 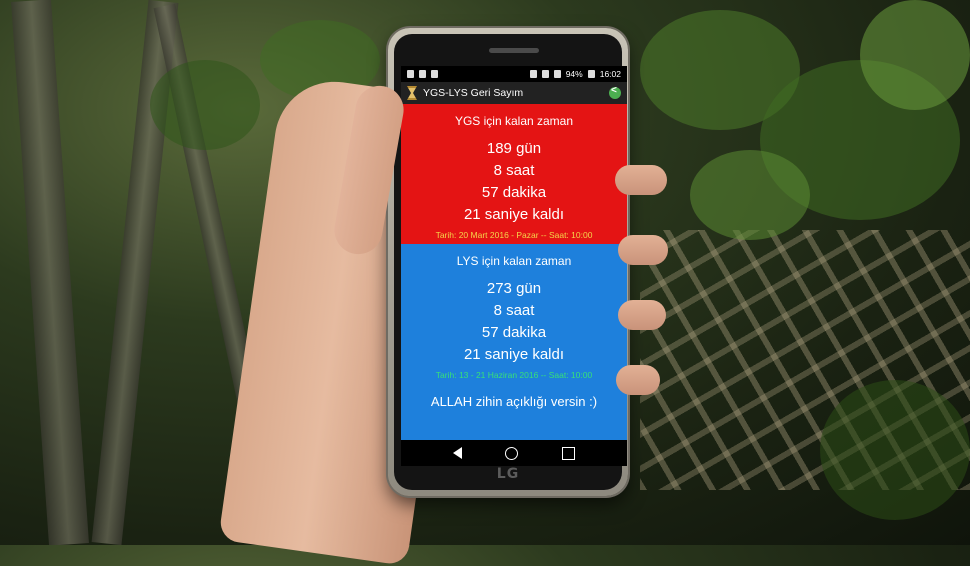 What do you see at coordinates (514, 261) in the screenshot?
I see `lys-heading: LYS için kalan zaman` at bounding box center [514, 261].